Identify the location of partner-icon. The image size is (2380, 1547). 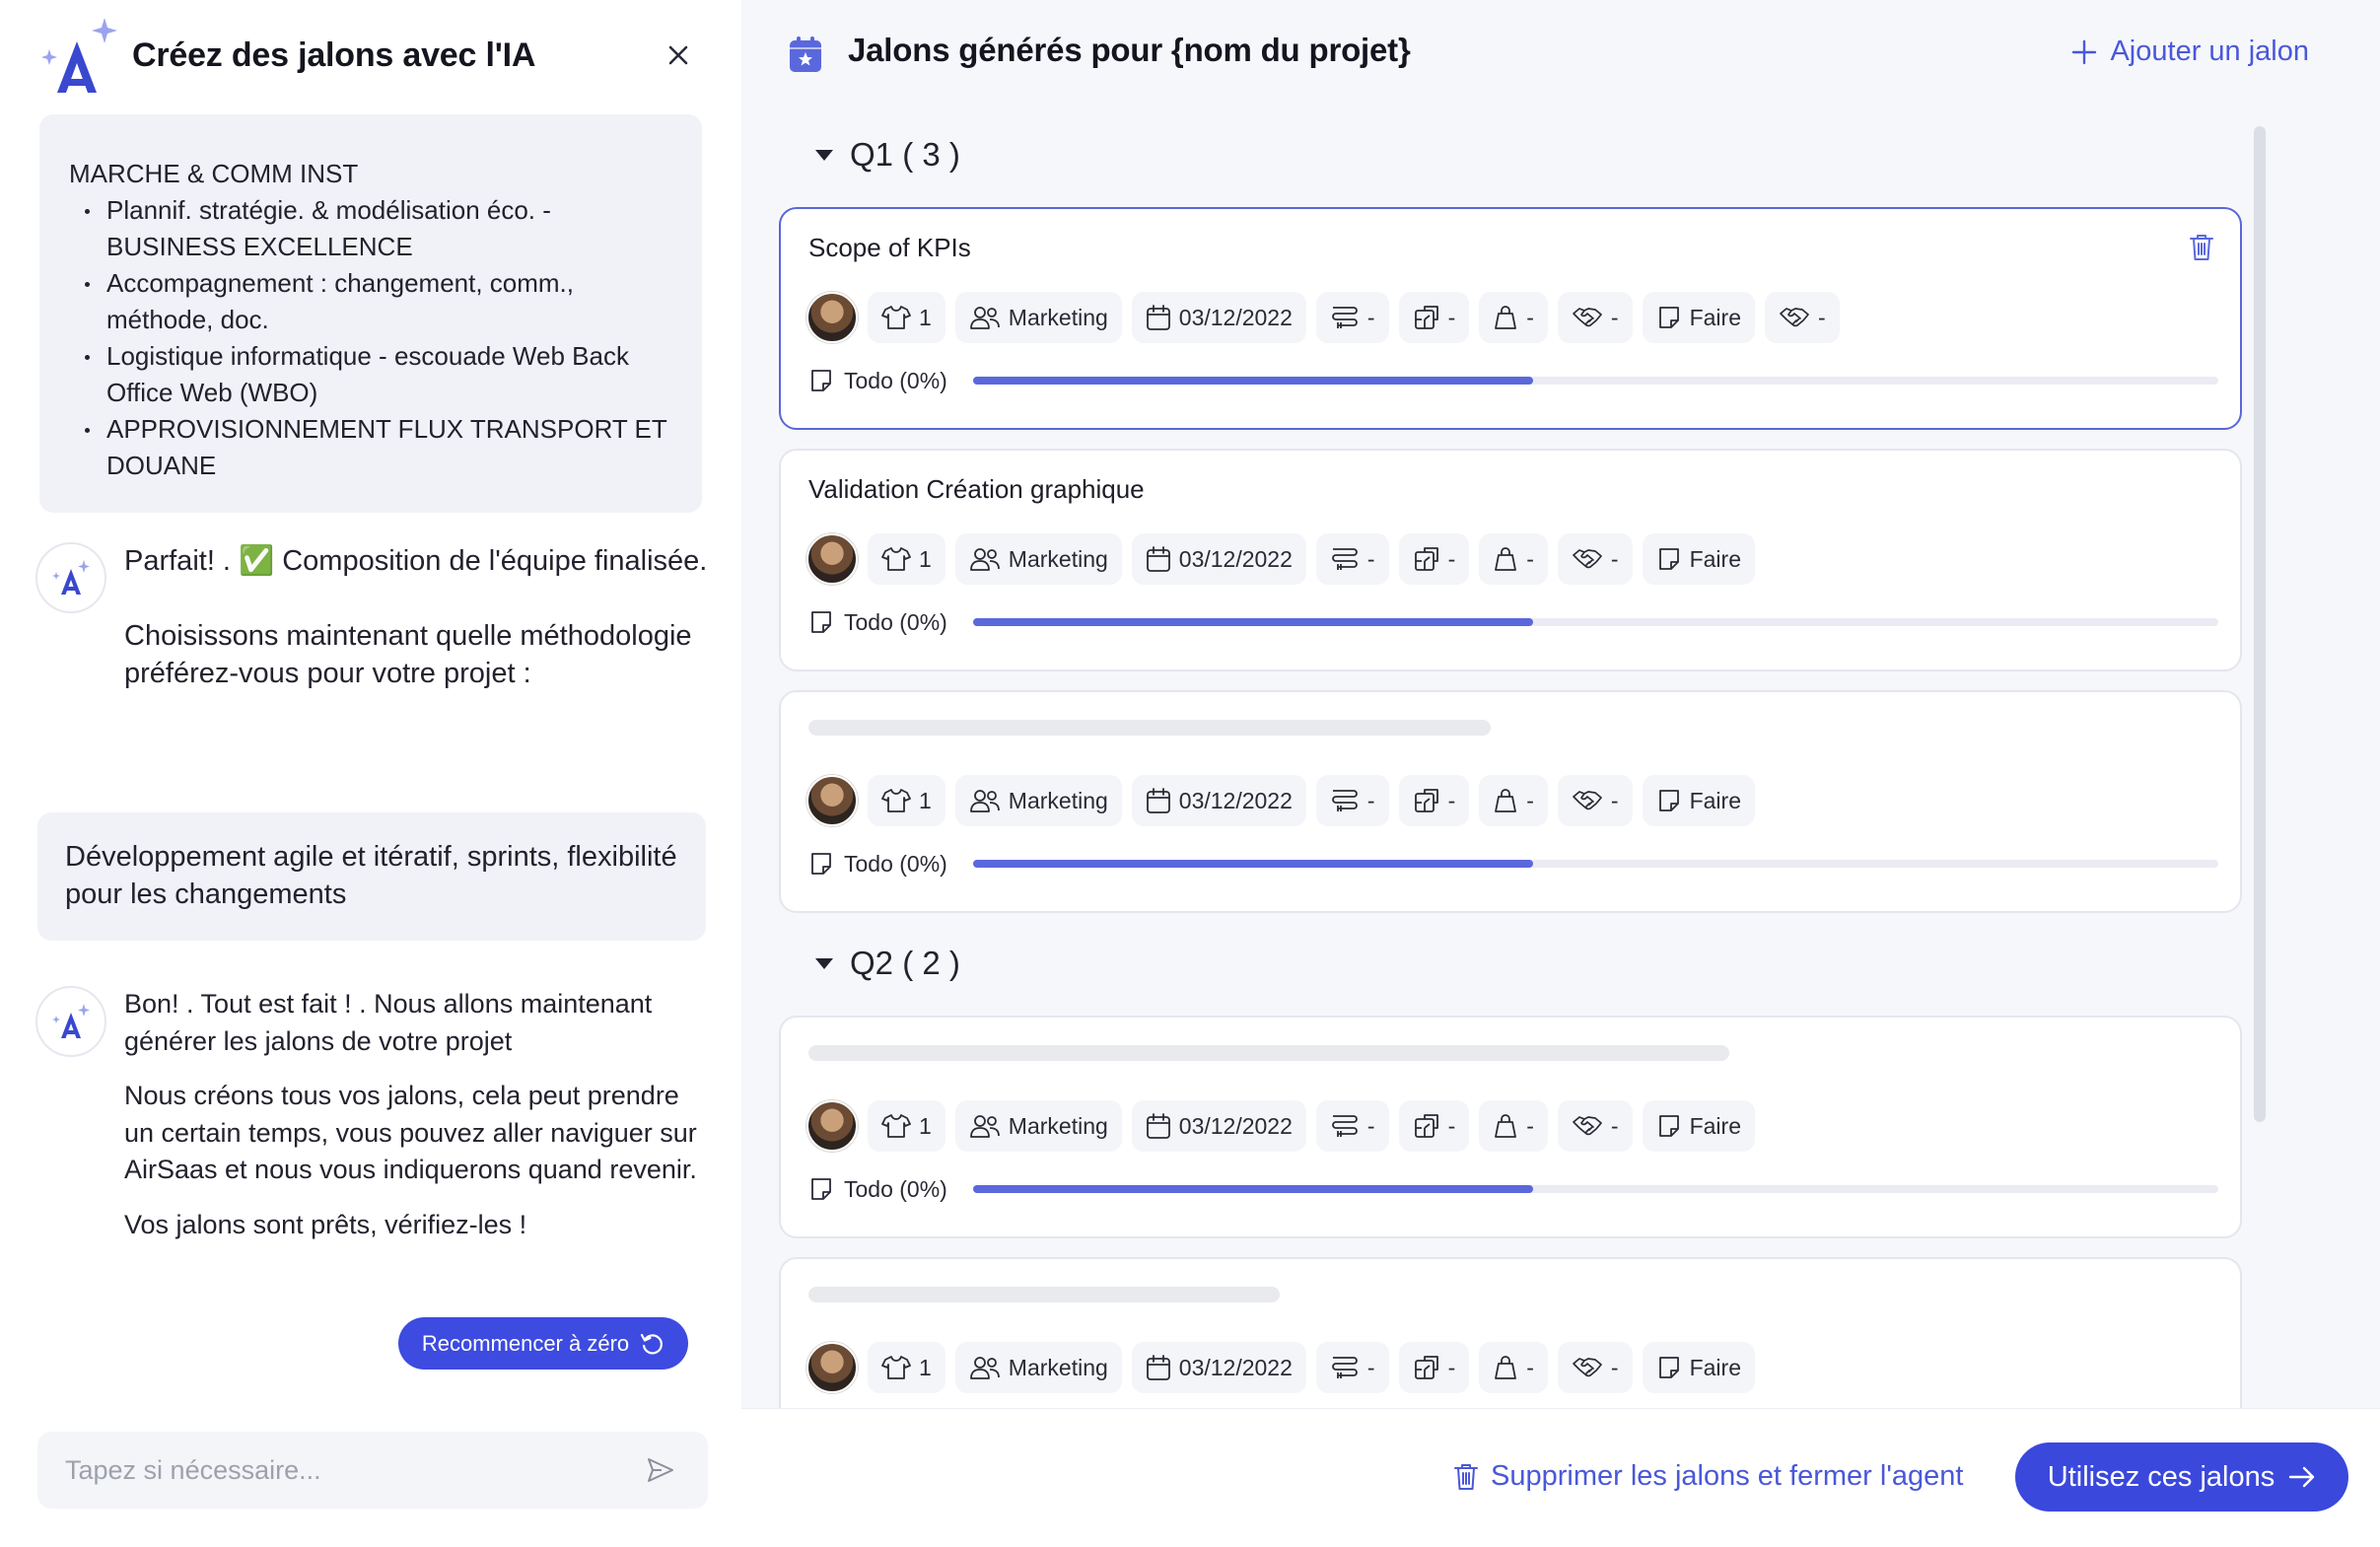
(1591, 317).